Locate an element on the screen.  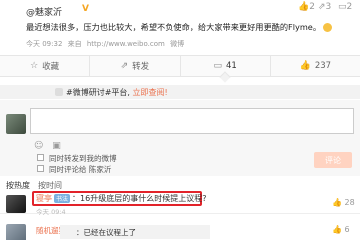
emoji-icon: ☺ is located at coordinates (38, 146).